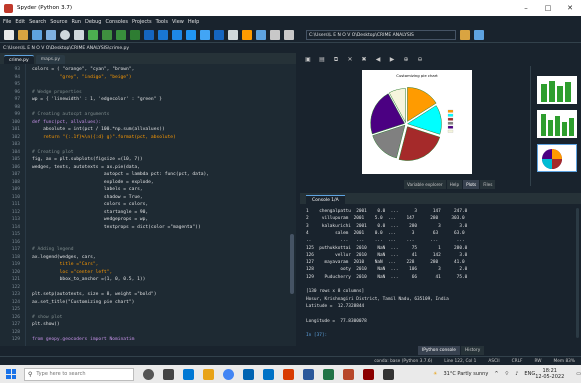 This screenshot has width=581, height=383. I want to click on menu-file: File, so click(7, 22).